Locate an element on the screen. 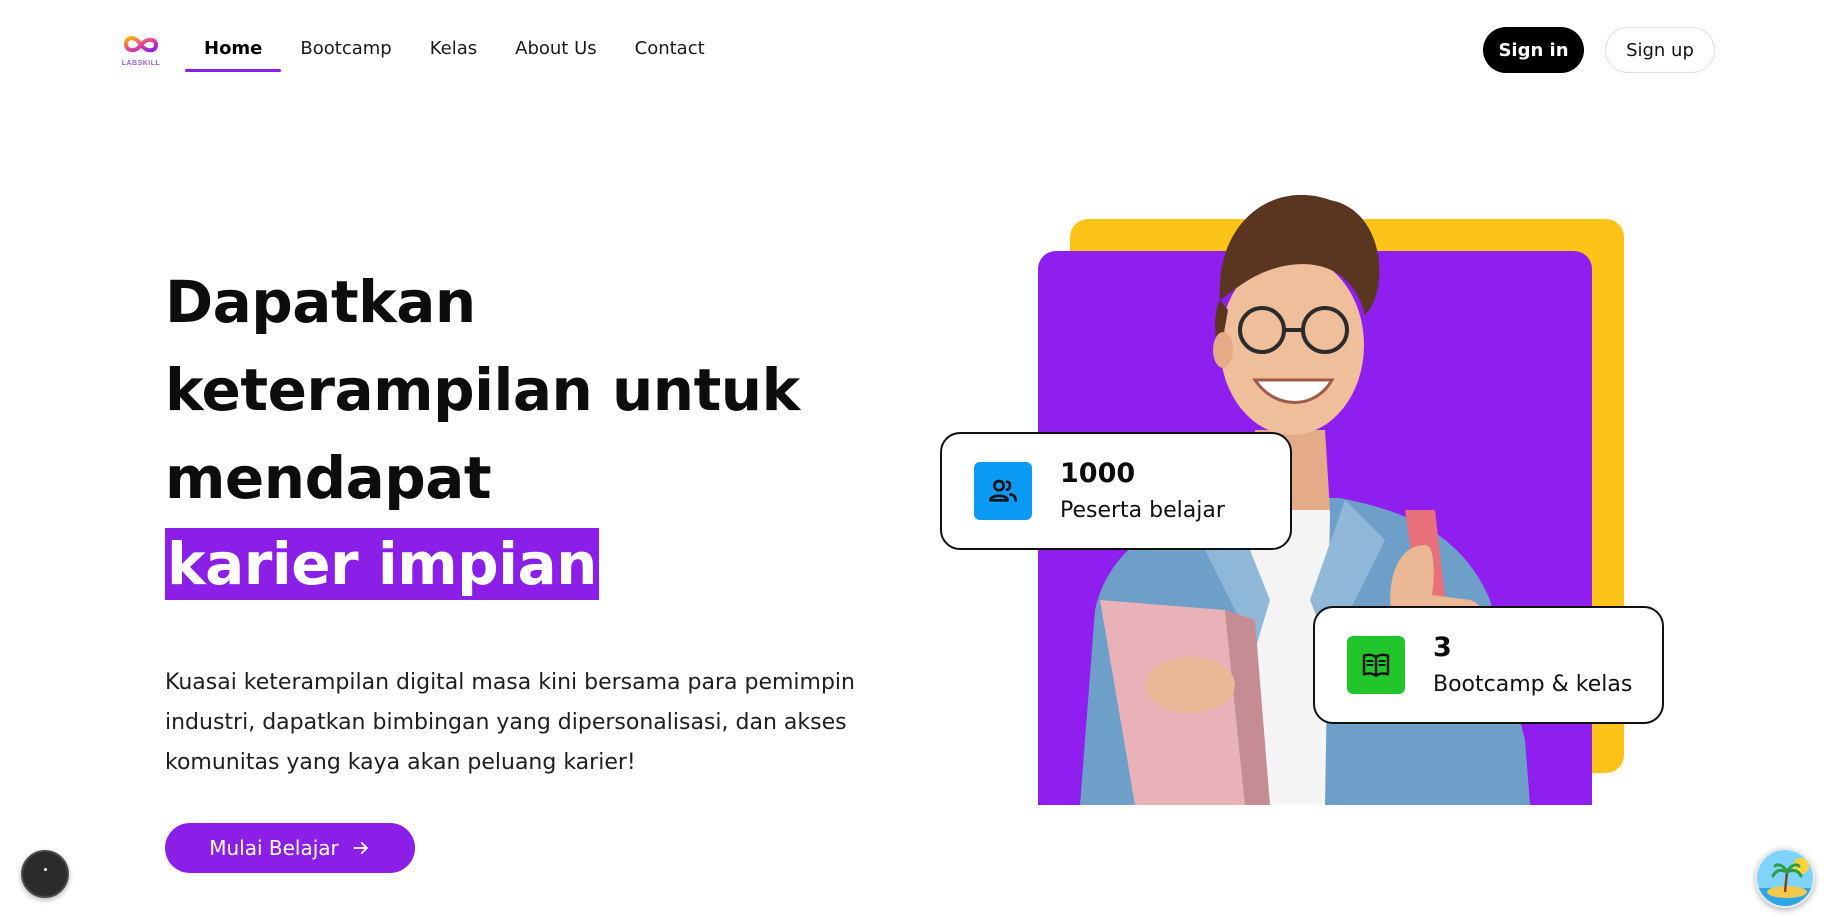  sign-in-button: Sign in is located at coordinates (1533, 50).